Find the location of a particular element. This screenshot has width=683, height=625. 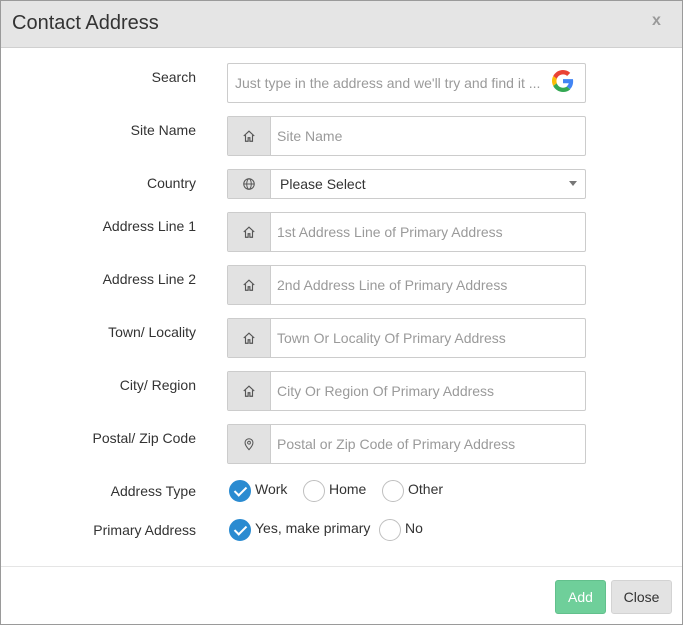

modal-header: Contact Address x is located at coordinates (341, 24).